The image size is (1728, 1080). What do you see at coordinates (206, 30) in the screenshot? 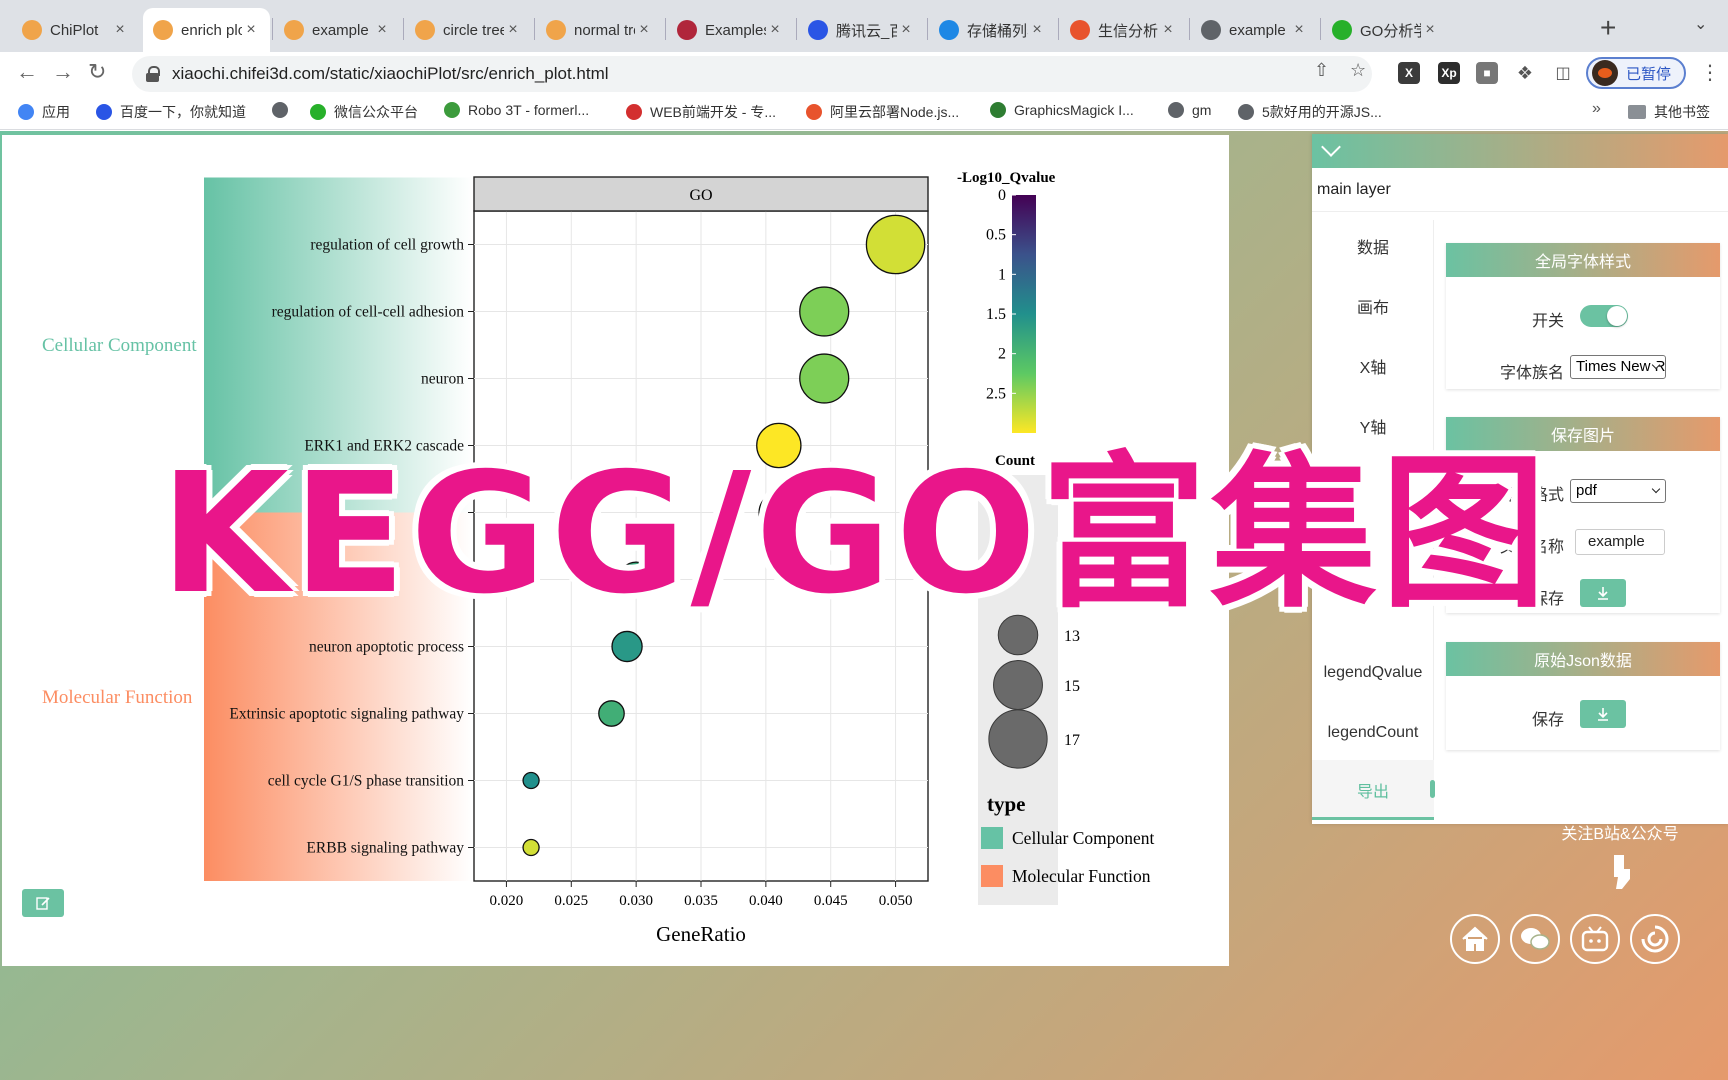
I see `browser-tab: enrich plot×` at bounding box center [206, 30].